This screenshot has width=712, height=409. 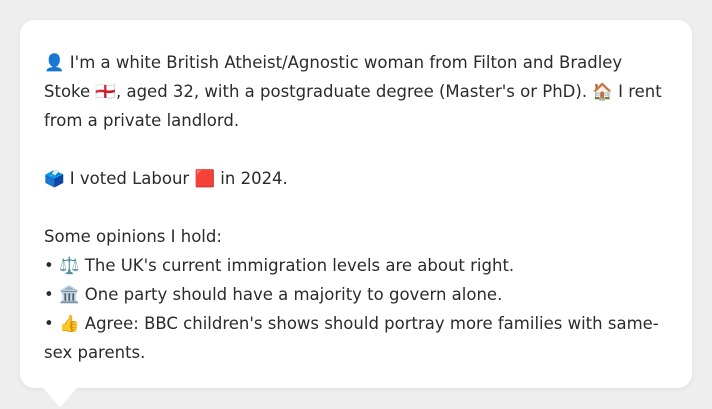 I want to click on red-square-icon: 🟥, so click(x=205, y=178).